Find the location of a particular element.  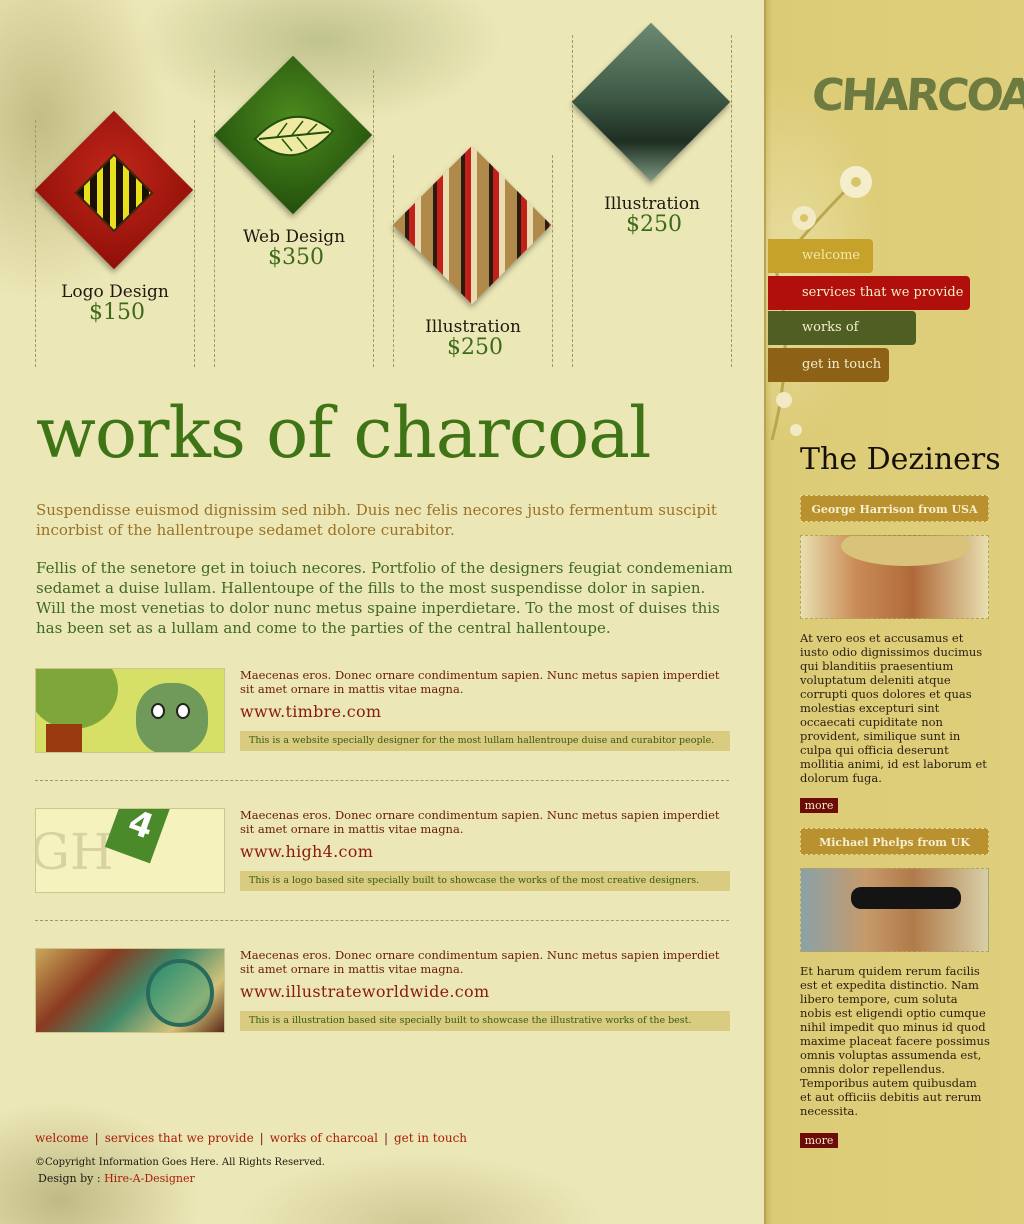

design-by-label: Design by : is located at coordinates (69, 1178).